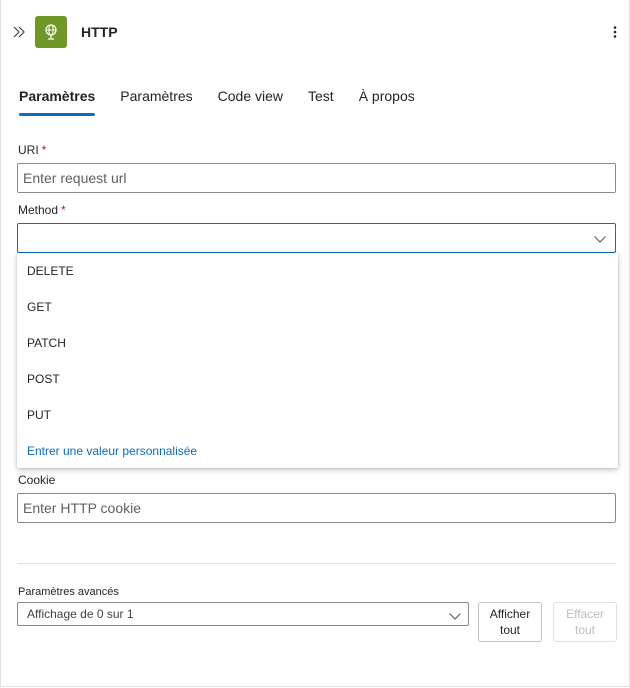 The height and width of the screenshot is (688, 630). I want to click on method-label: Method *, so click(42, 210).